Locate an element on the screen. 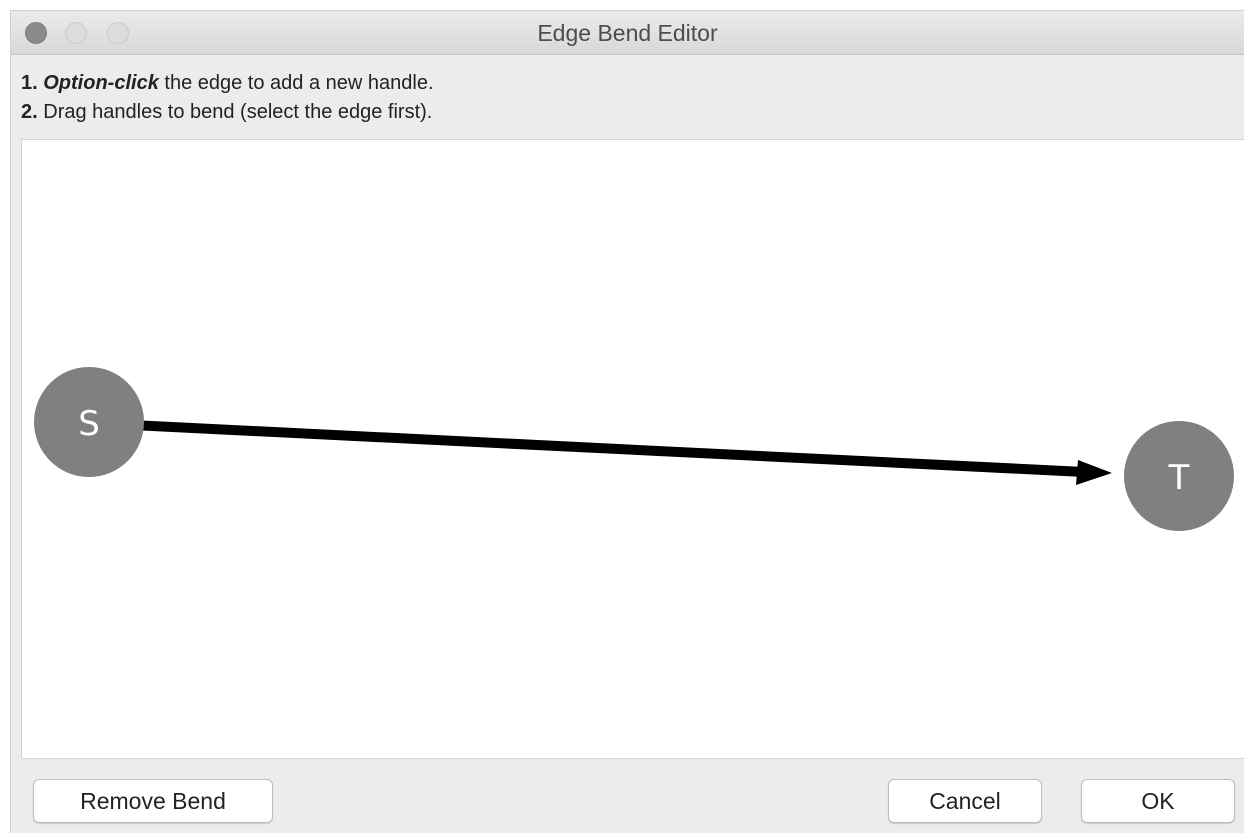 This screenshot has width=1244, height=833. edge-line is located at coordinates (608, 448).